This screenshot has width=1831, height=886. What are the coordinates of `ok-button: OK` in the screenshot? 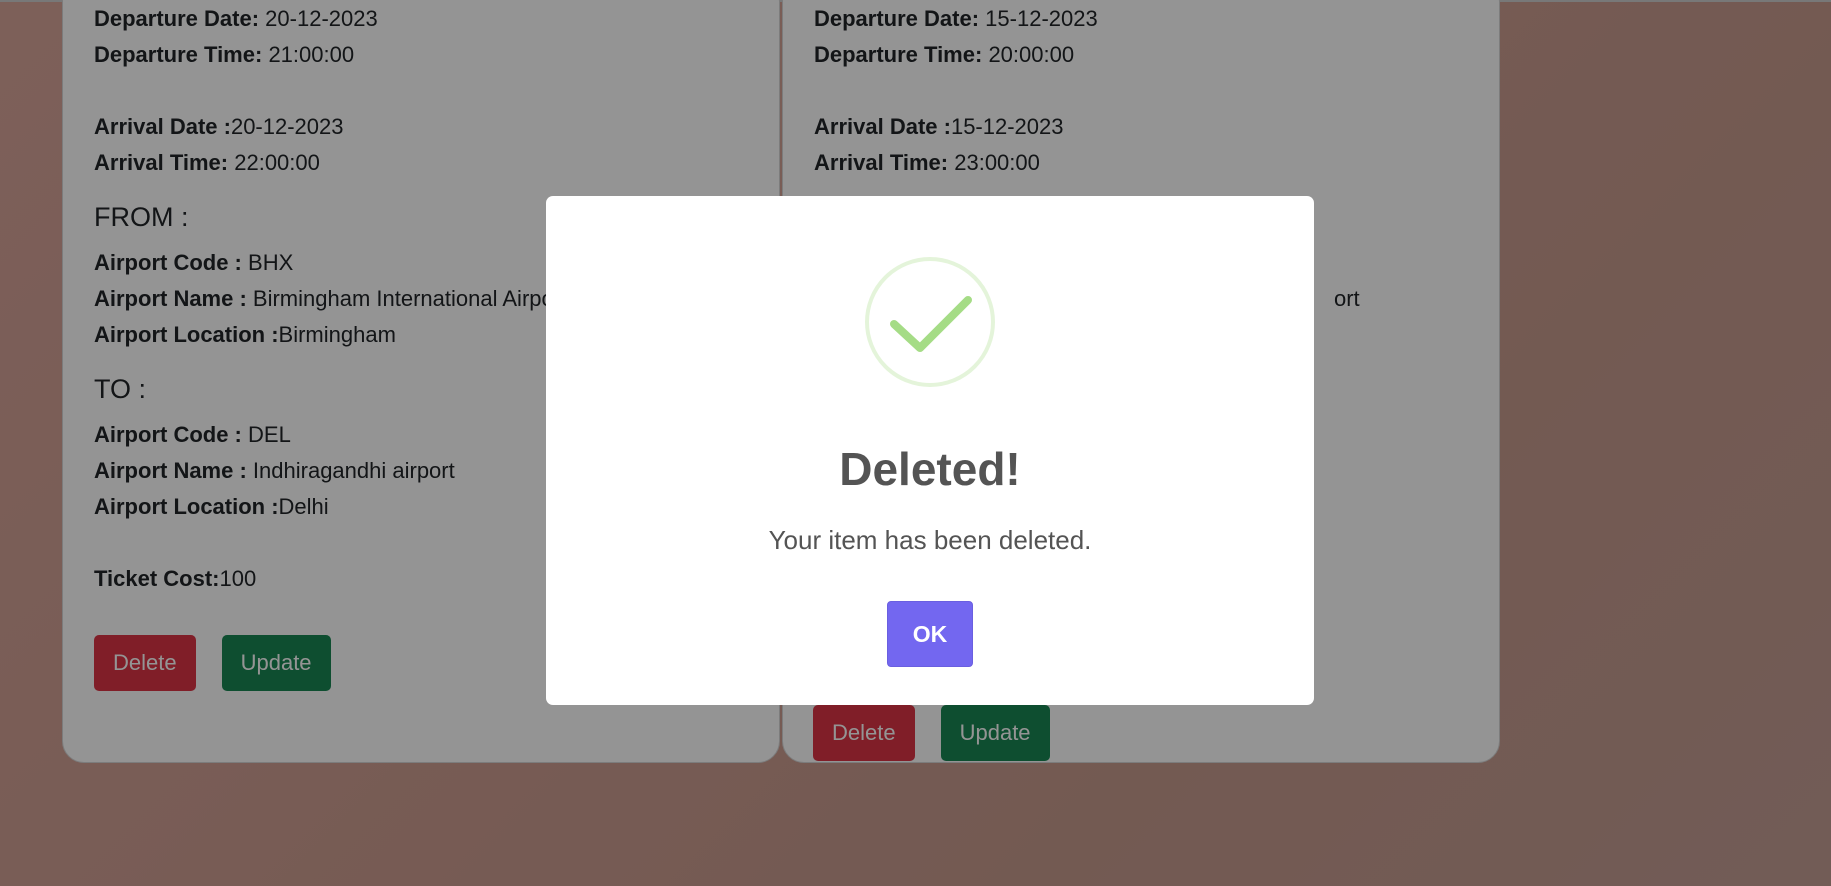 It's located at (930, 634).